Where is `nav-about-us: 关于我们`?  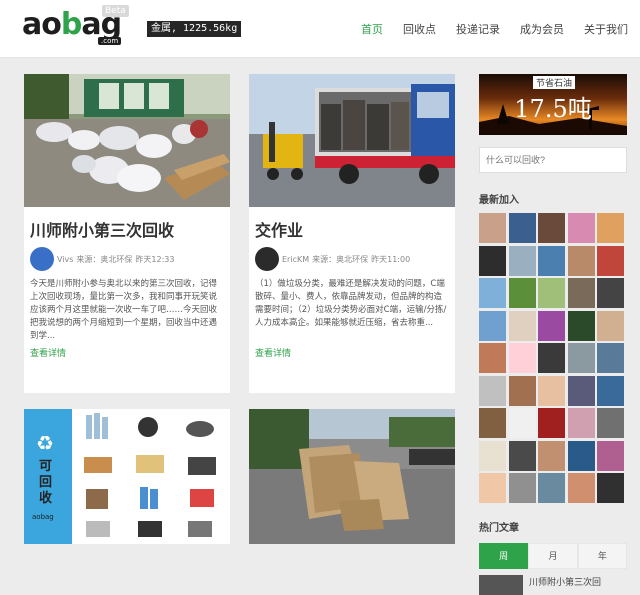 nav-about-us: 关于我们 is located at coordinates (606, 29).